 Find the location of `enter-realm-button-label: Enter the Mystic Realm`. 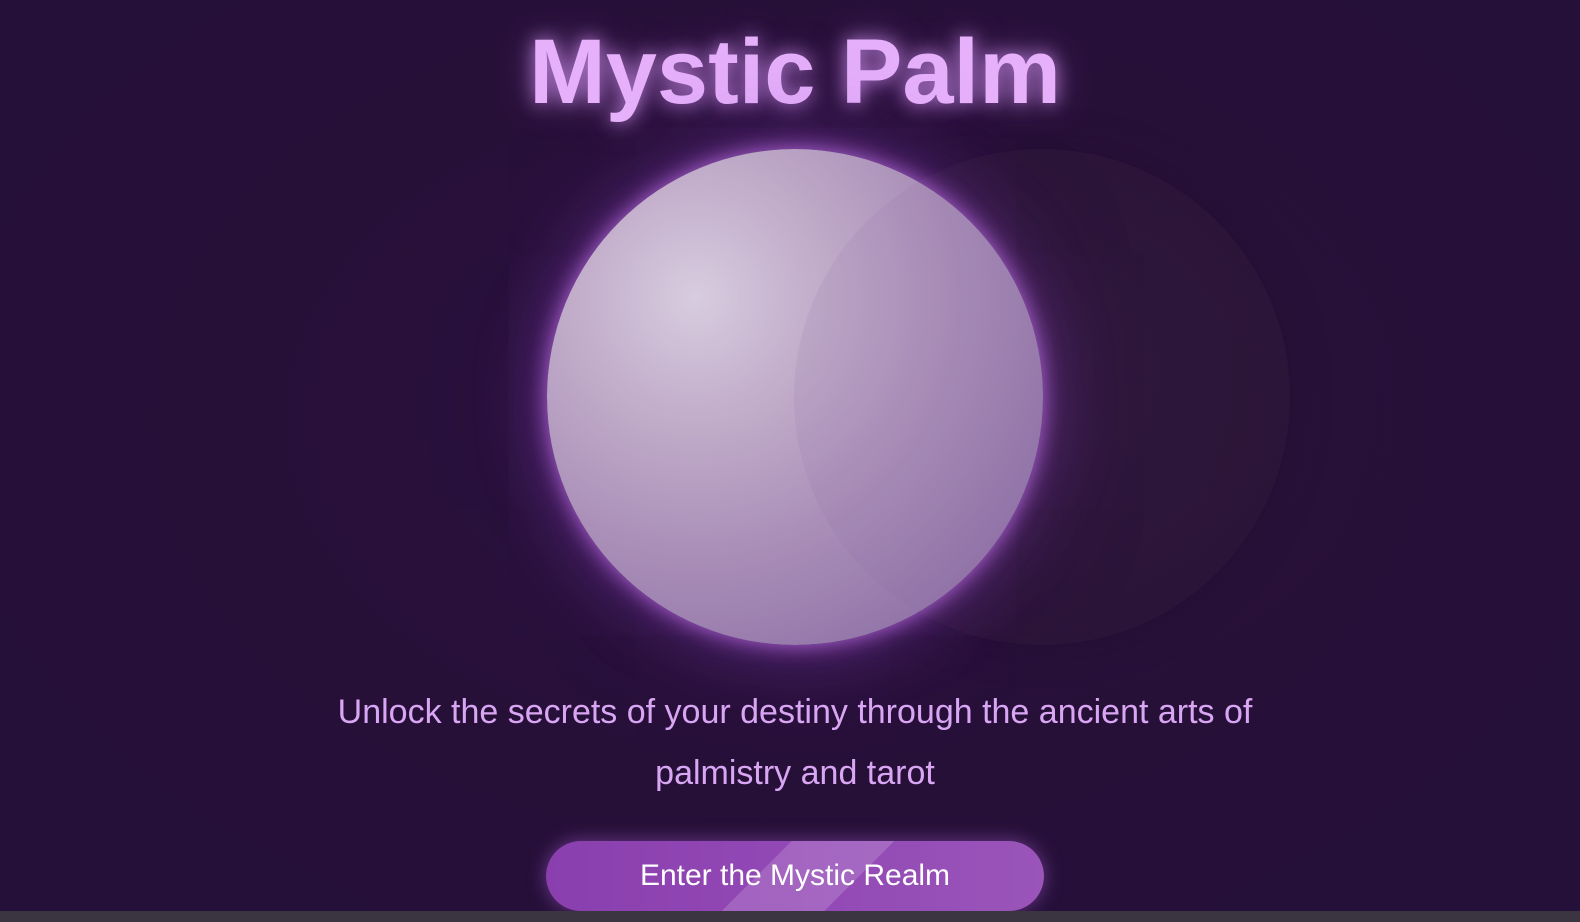

enter-realm-button-label: Enter the Mystic Realm is located at coordinates (795, 875).